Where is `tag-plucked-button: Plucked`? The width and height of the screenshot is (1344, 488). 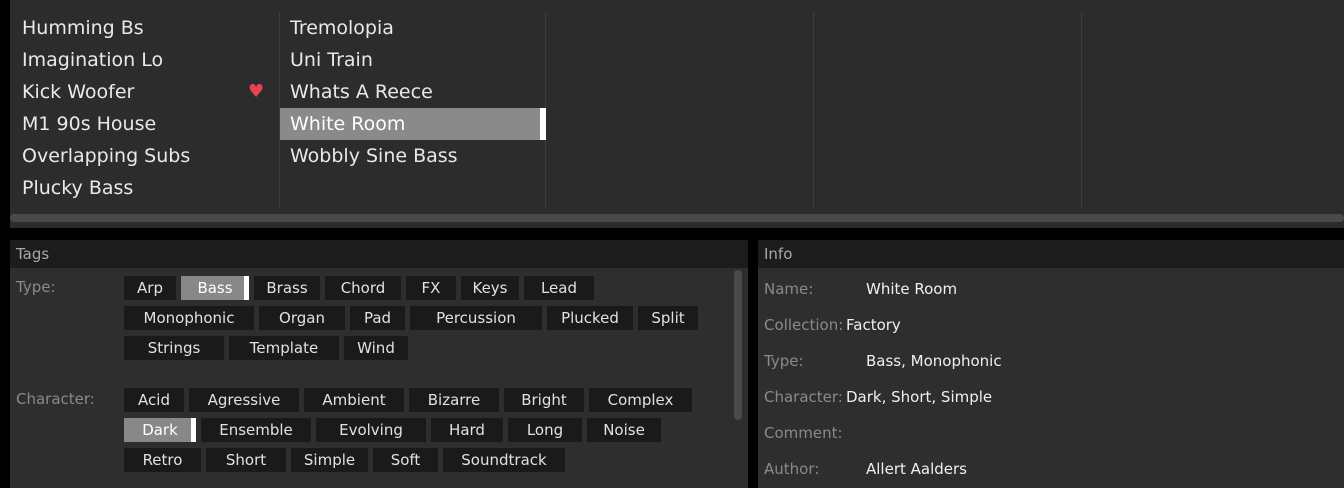 tag-plucked-button: Plucked is located at coordinates (590, 318).